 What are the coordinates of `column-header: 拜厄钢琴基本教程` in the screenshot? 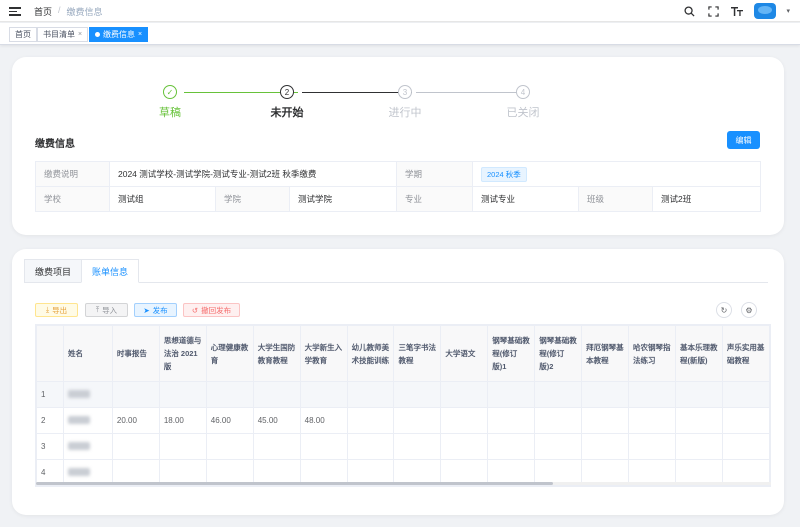 It's located at (605, 353).